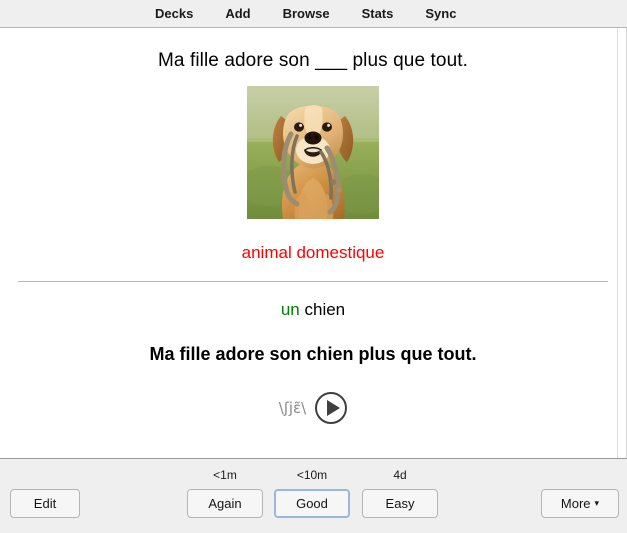 This screenshot has height=533, width=627. What do you see at coordinates (440, 13) in the screenshot?
I see `toolbar-item-sync: Sync` at bounding box center [440, 13].